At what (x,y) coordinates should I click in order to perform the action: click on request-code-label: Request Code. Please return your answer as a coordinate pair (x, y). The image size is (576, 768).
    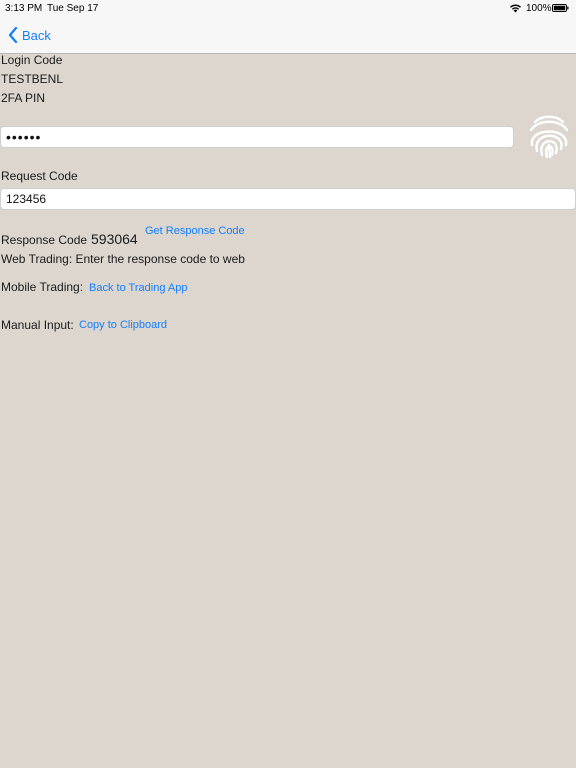
    Looking at the image, I should click on (39, 176).